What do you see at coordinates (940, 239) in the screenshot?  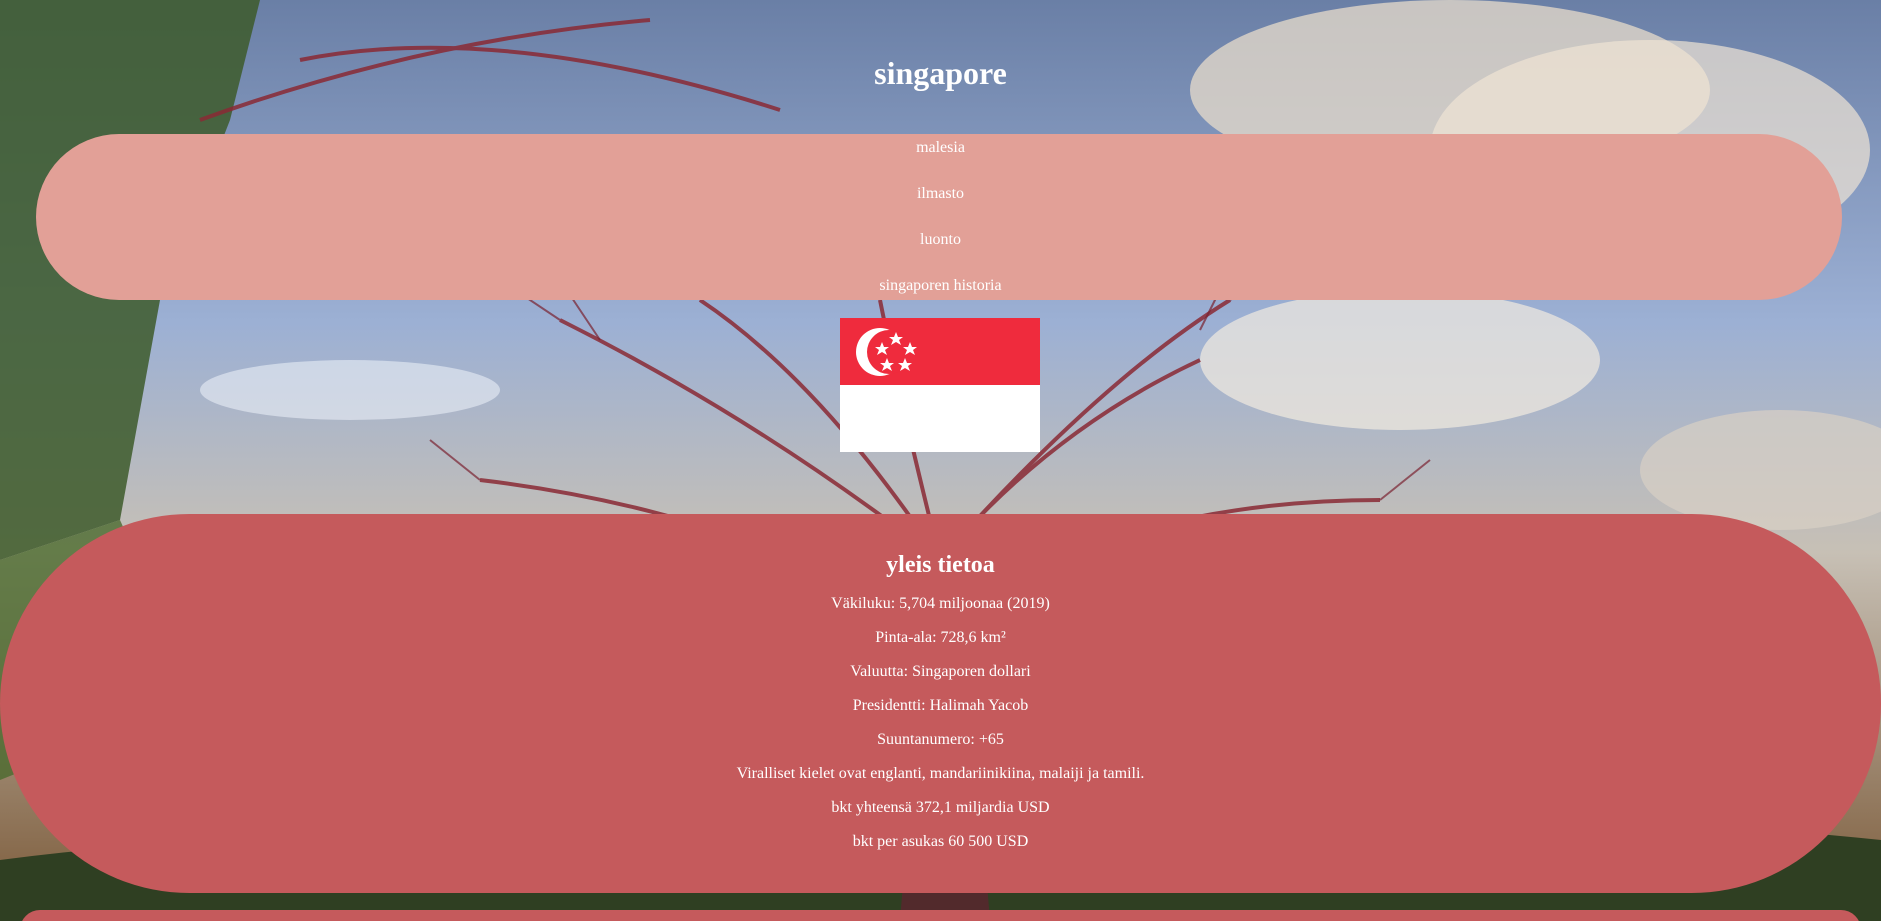 I see `nav-link-luonto: luonto` at bounding box center [940, 239].